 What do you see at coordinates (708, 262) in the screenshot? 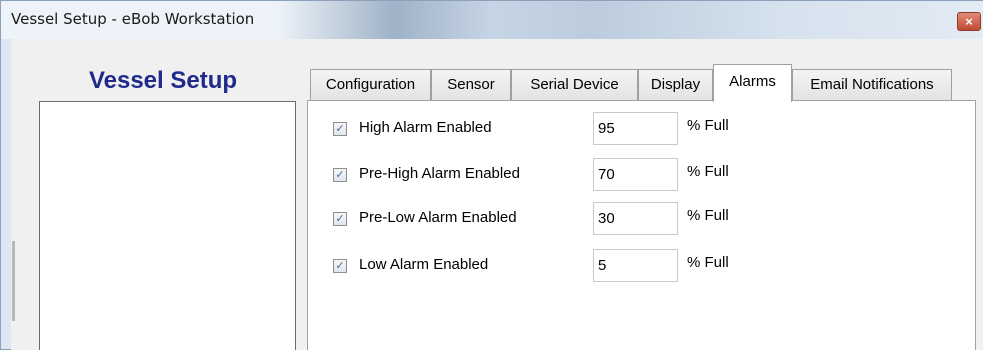
I see `low-alarm-unit-label: % Full` at bounding box center [708, 262].